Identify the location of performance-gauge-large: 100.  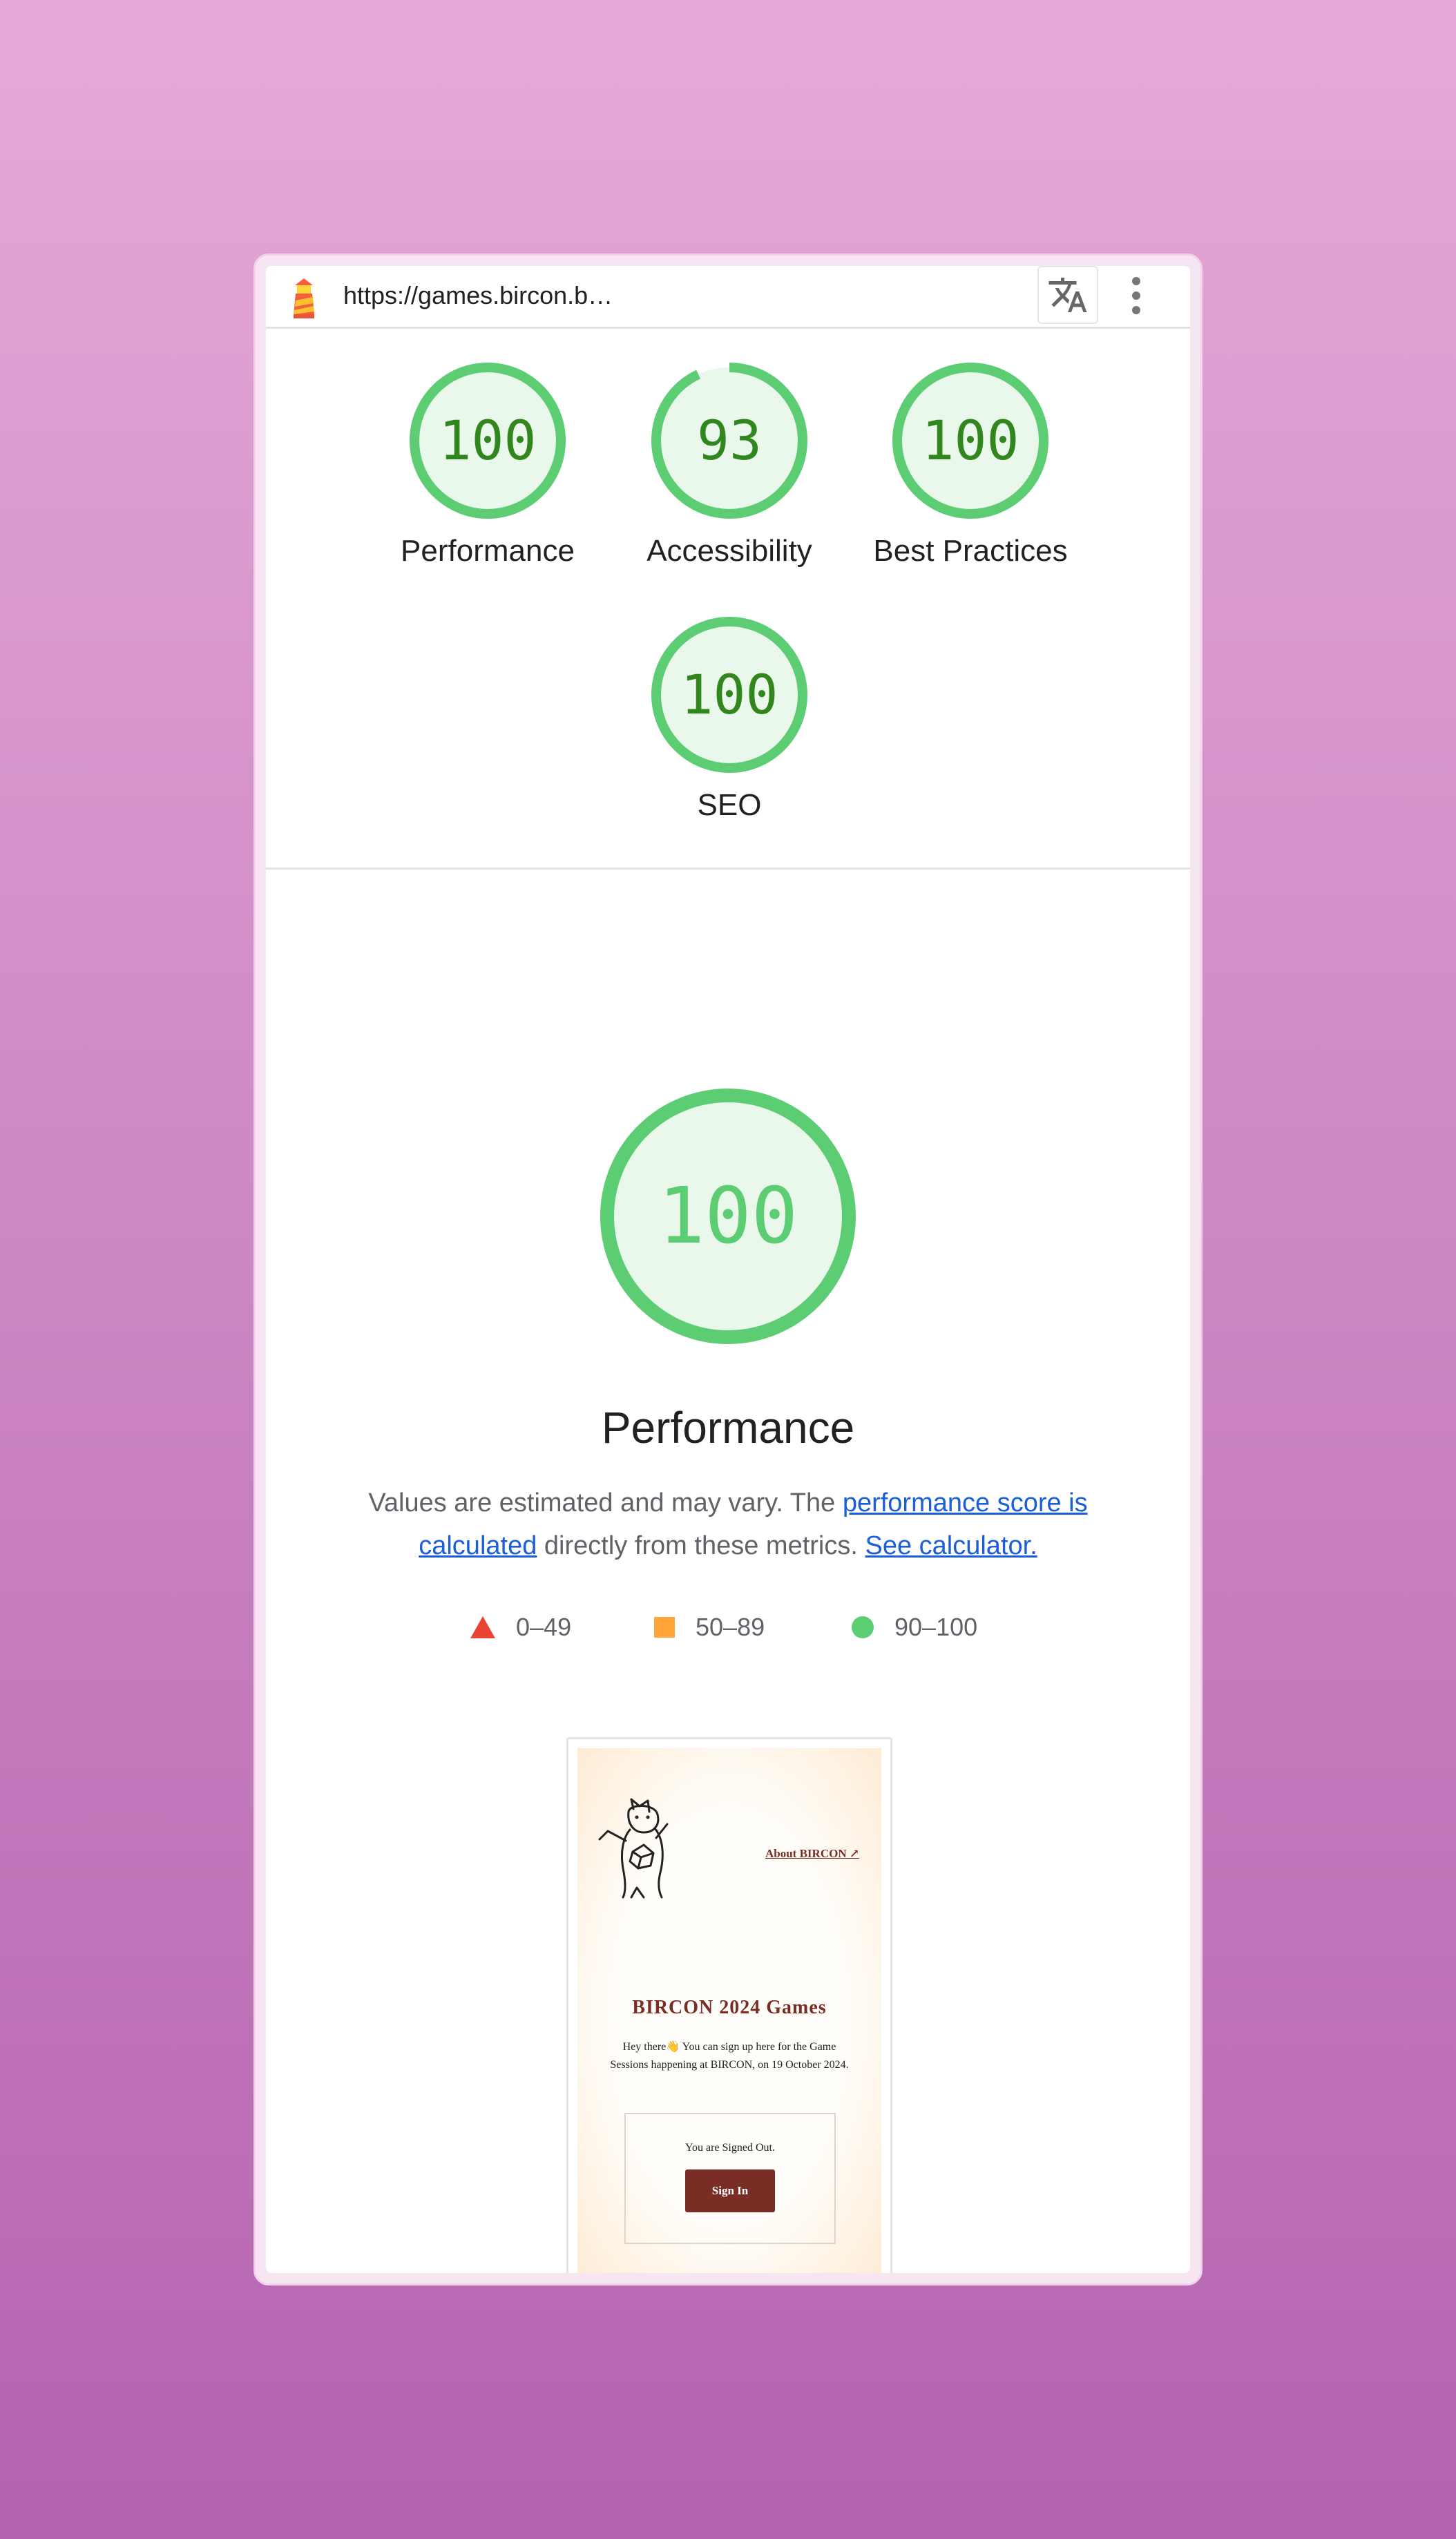
(728, 1216).